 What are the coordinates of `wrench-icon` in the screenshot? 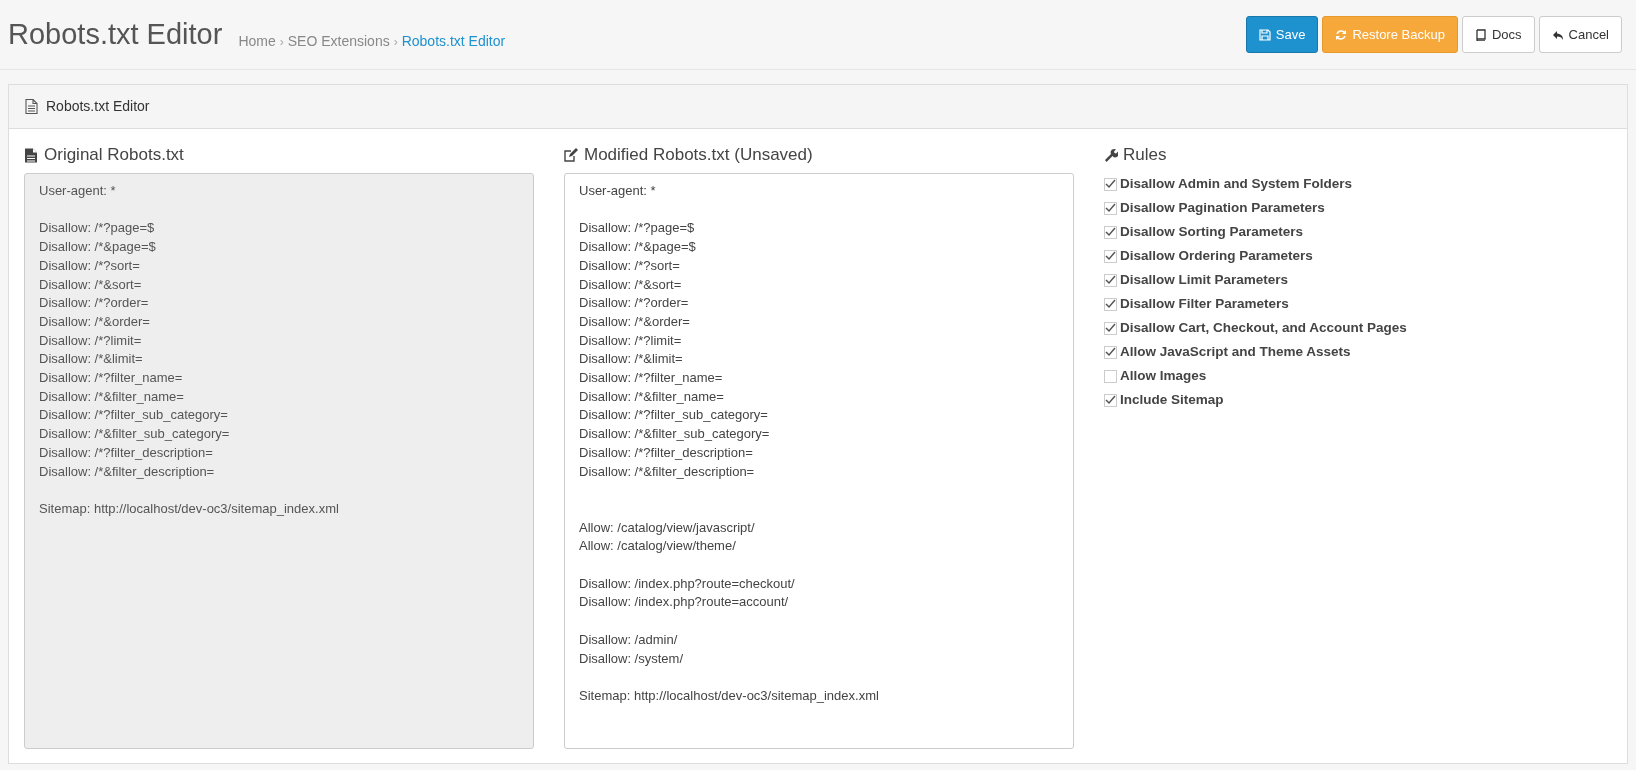 It's located at (1111, 155).